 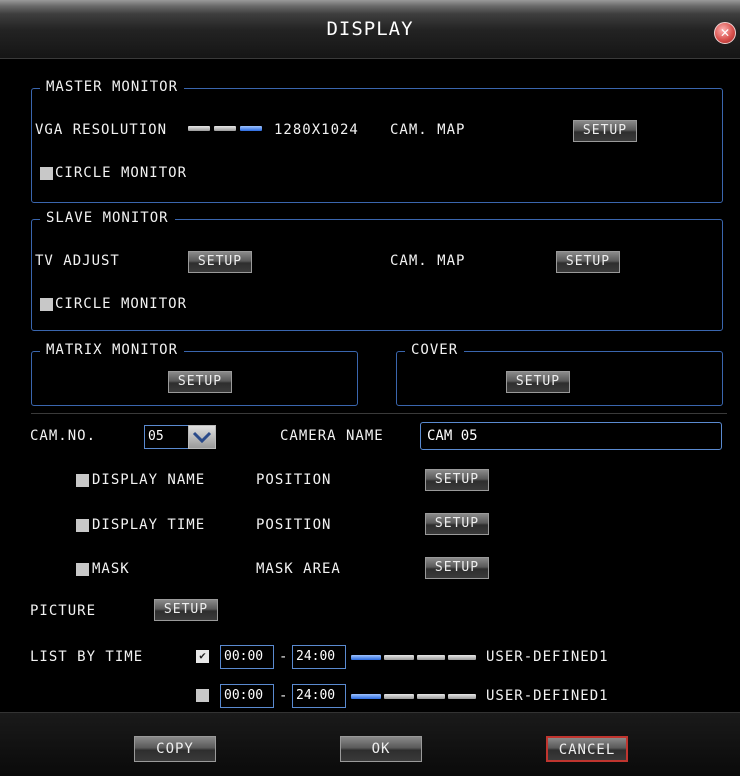 I want to click on matrix-monitor-setup-button: SETUP, so click(x=200, y=382).